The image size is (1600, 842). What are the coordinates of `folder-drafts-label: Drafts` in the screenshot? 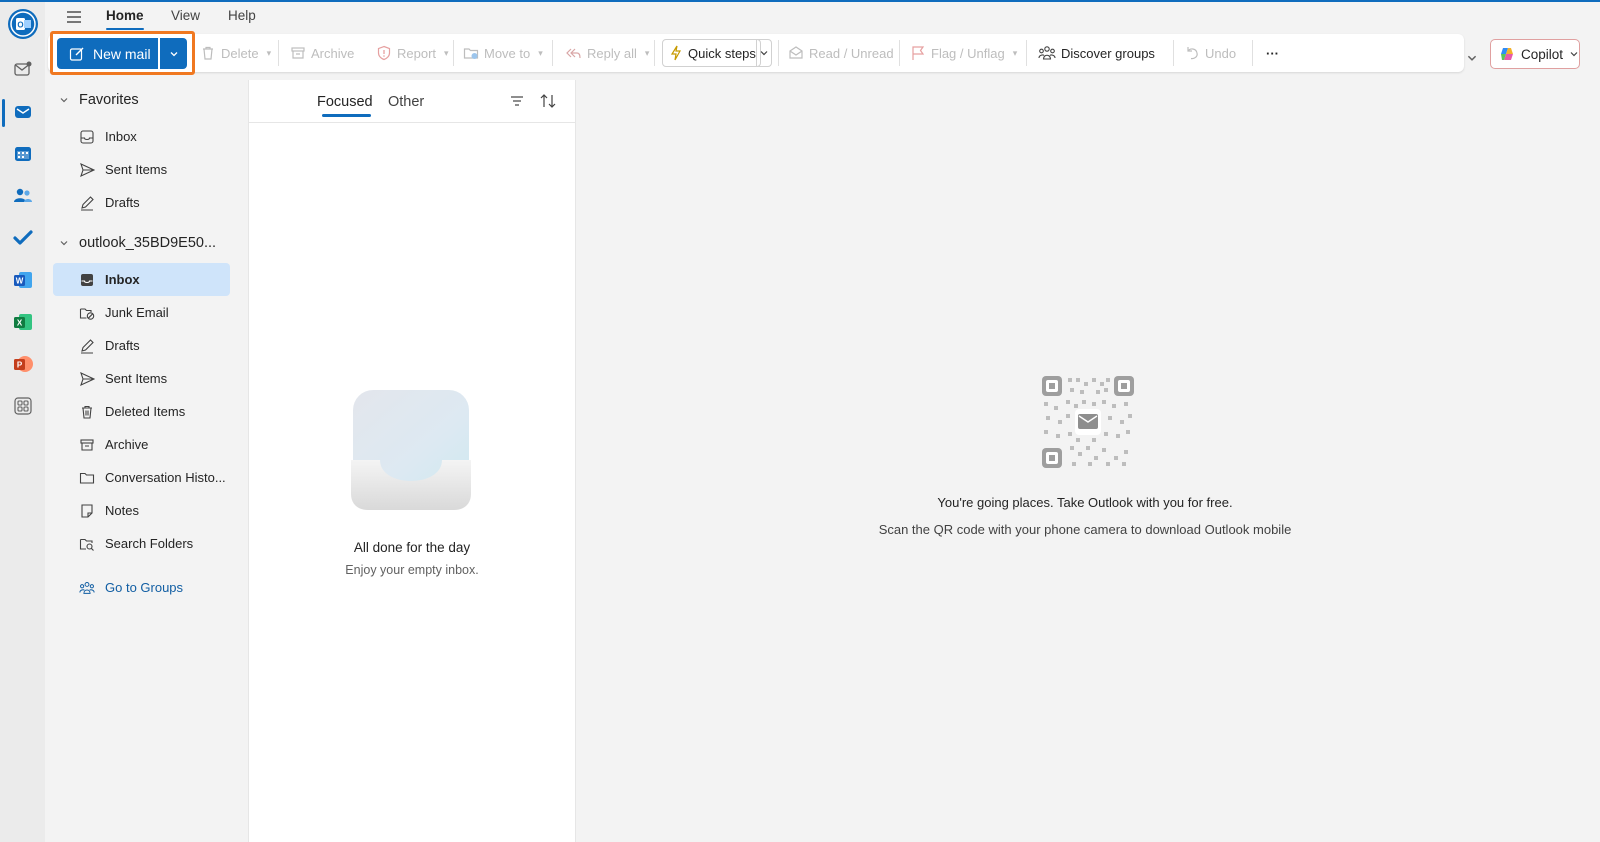 It's located at (122, 345).